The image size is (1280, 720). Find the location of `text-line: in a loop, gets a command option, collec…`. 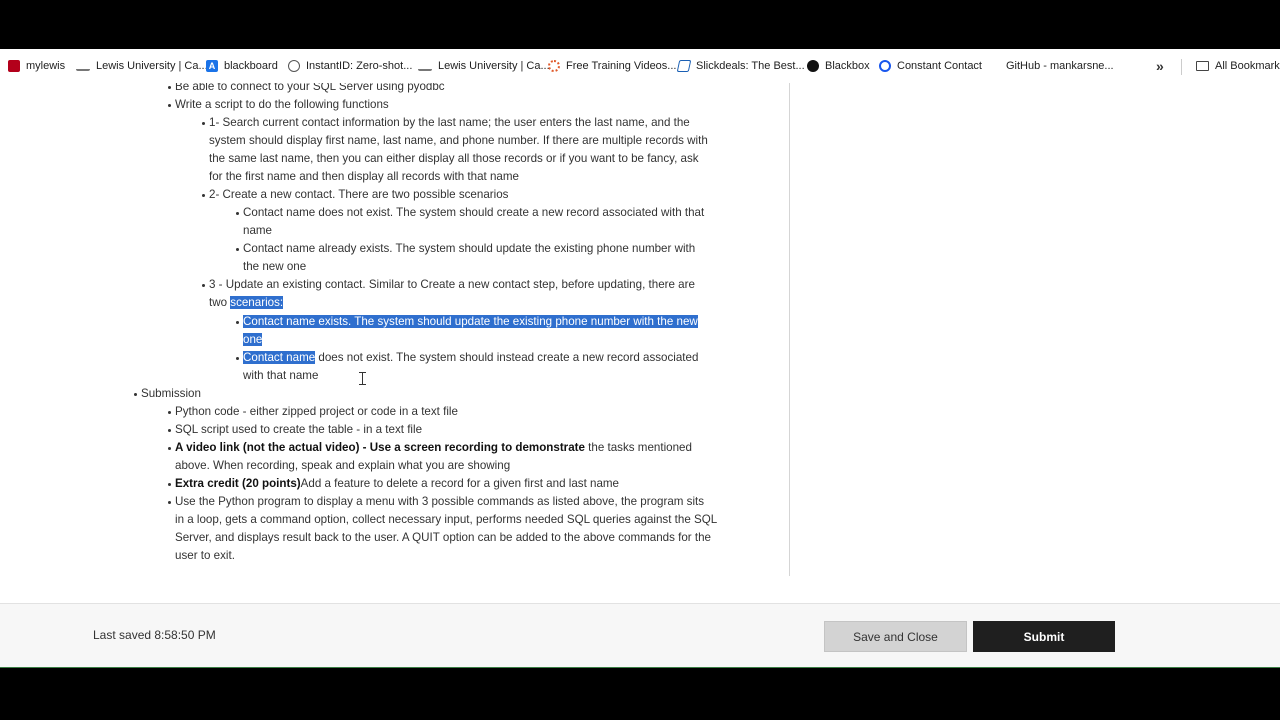

text-line: in a loop, gets a command option, collec… is located at coordinates (446, 519).